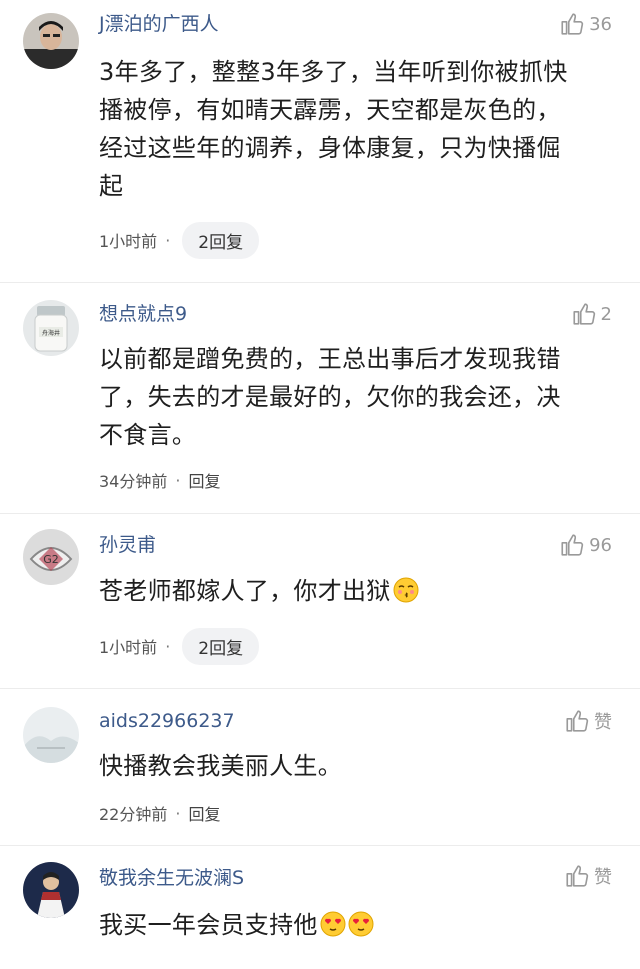 This screenshot has height=969, width=640. What do you see at coordinates (51, 333) in the screenshot?
I see `svg-text: 舟海井` at bounding box center [51, 333].